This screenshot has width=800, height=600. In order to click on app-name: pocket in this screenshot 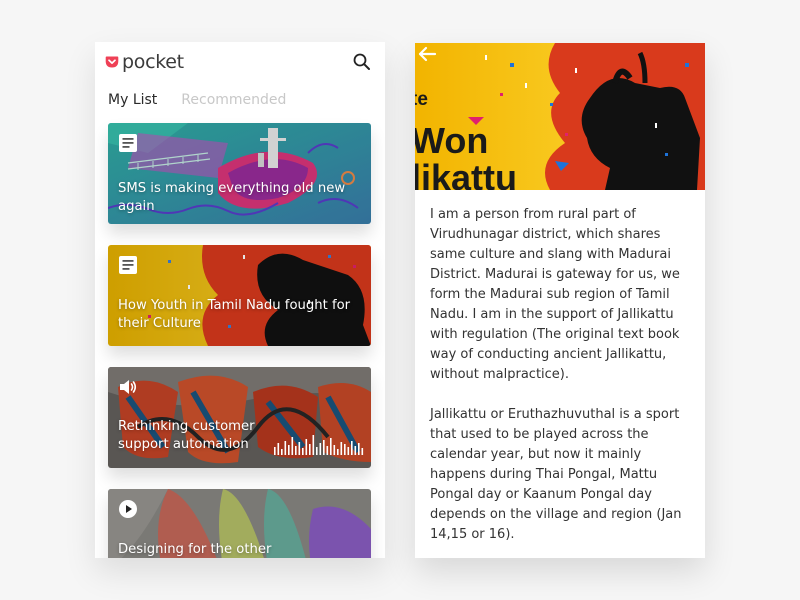, I will do `click(153, 62)`.